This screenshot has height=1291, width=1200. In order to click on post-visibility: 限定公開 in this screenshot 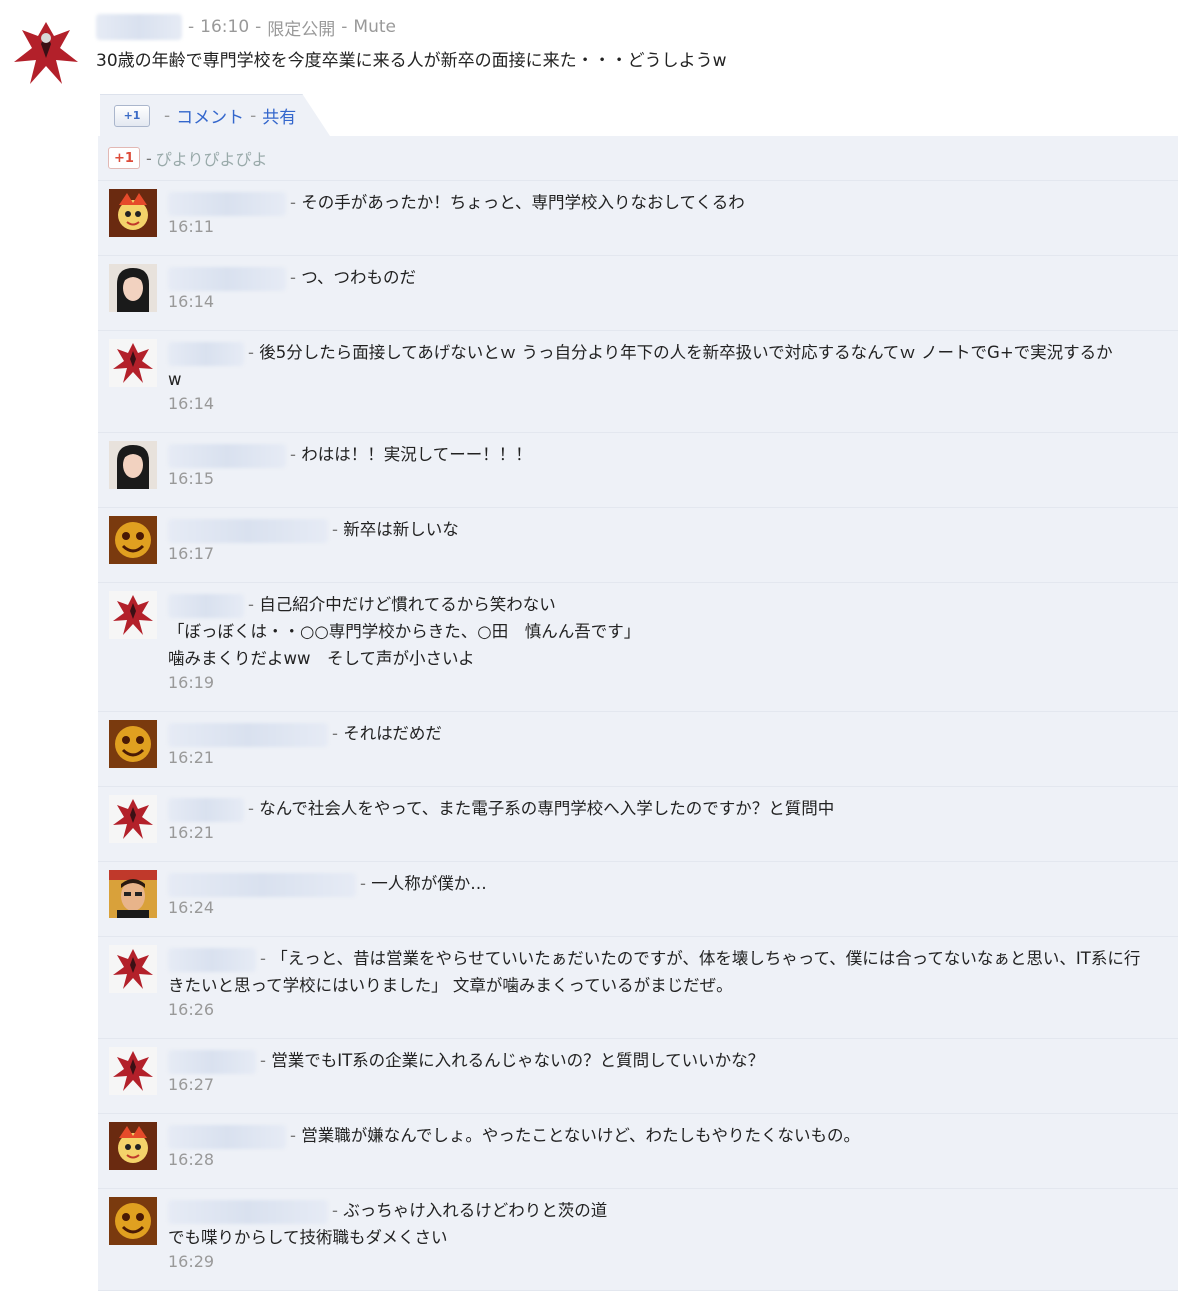, I will do `click(301, 27)`.